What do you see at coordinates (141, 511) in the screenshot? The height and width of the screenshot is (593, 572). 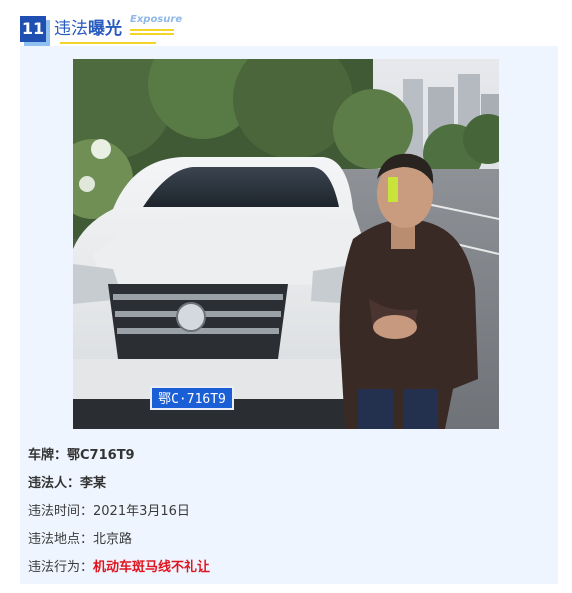 I see `time-value: 2021年3月16日` at bounding box center [141, 511].